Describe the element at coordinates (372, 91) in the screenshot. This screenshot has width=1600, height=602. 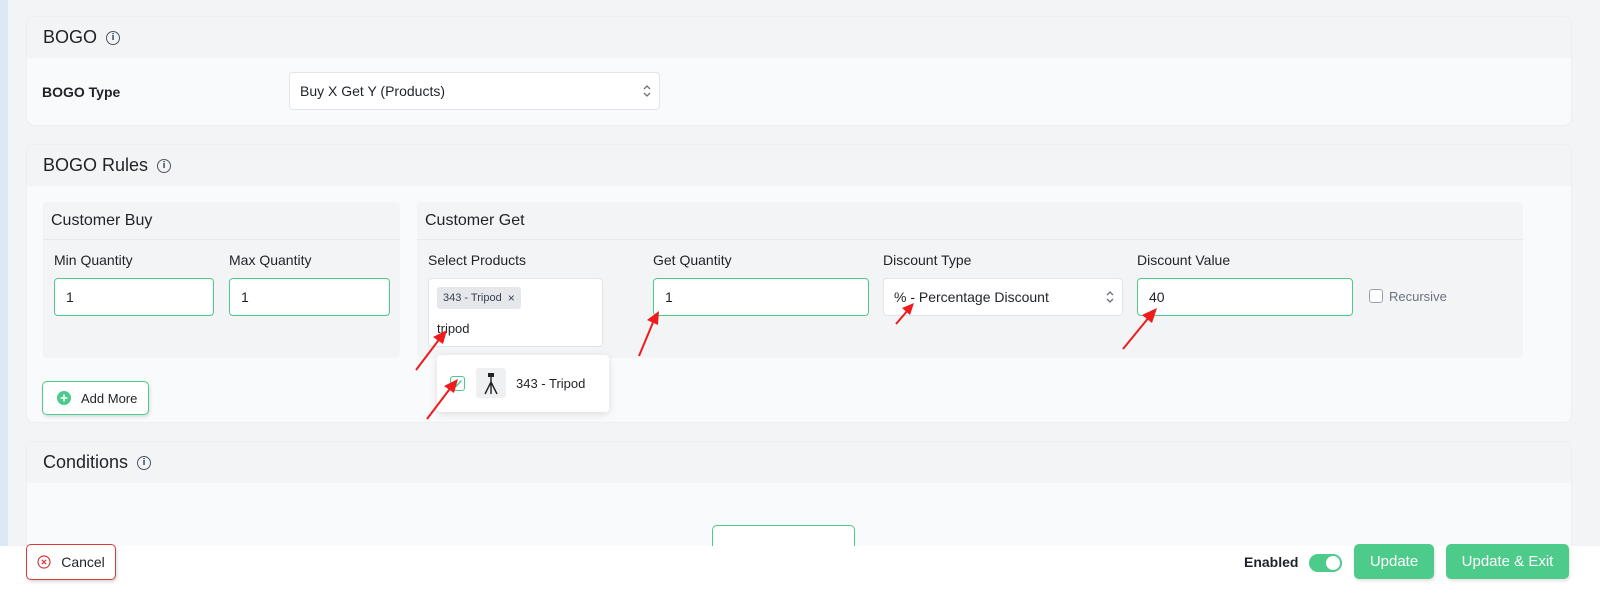
I see `bogo-type-value: Buy X Get Y (Products)` at that location.